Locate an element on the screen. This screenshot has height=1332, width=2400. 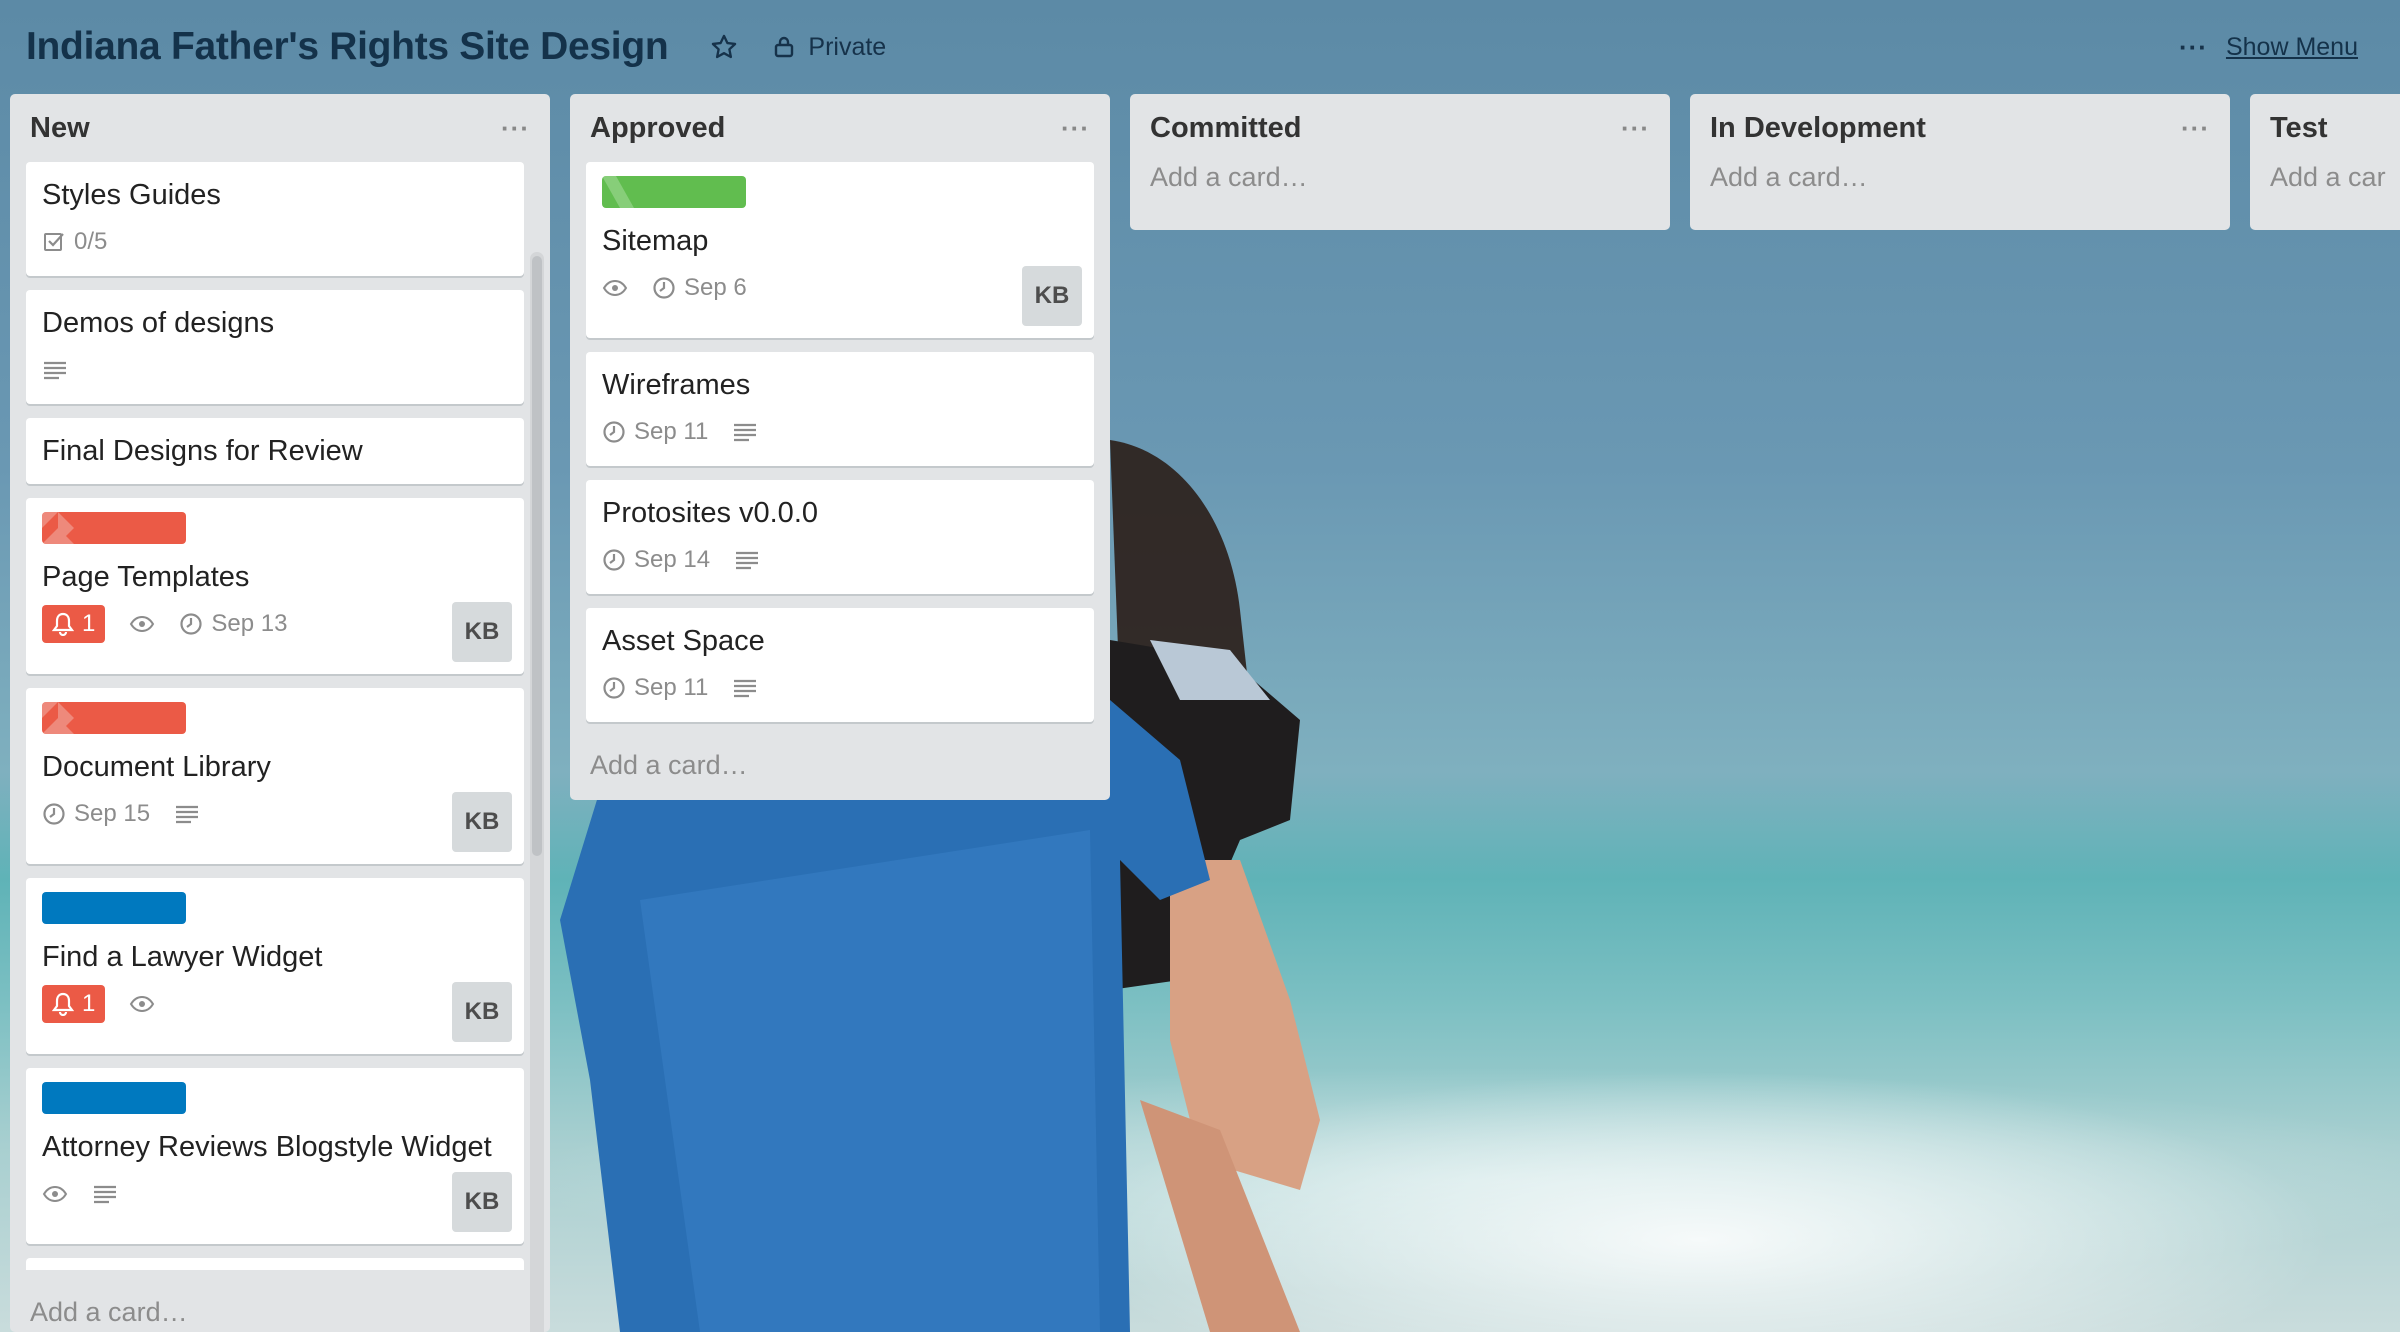
due-date: Sep 13 is located at coordinates (249, 623).